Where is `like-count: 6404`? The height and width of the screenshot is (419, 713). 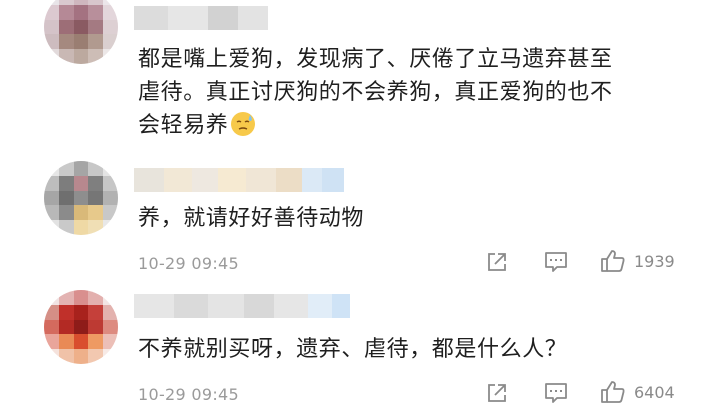
like-count: 6404 is located at coordinates (654, 392).